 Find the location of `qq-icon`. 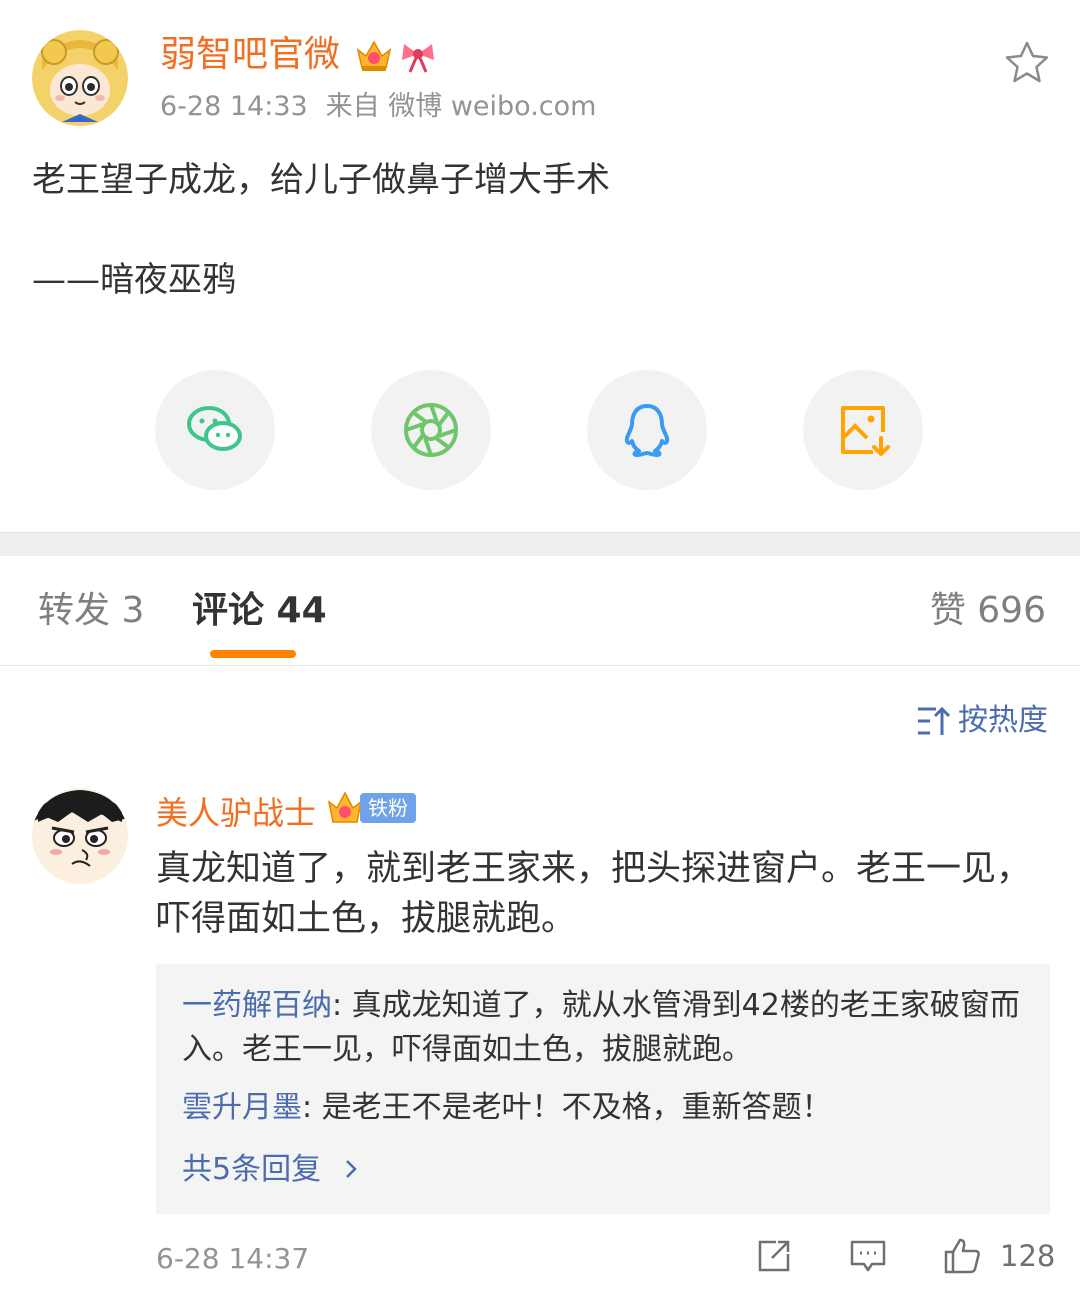

qq-icon is located at coordinates (647, 430).